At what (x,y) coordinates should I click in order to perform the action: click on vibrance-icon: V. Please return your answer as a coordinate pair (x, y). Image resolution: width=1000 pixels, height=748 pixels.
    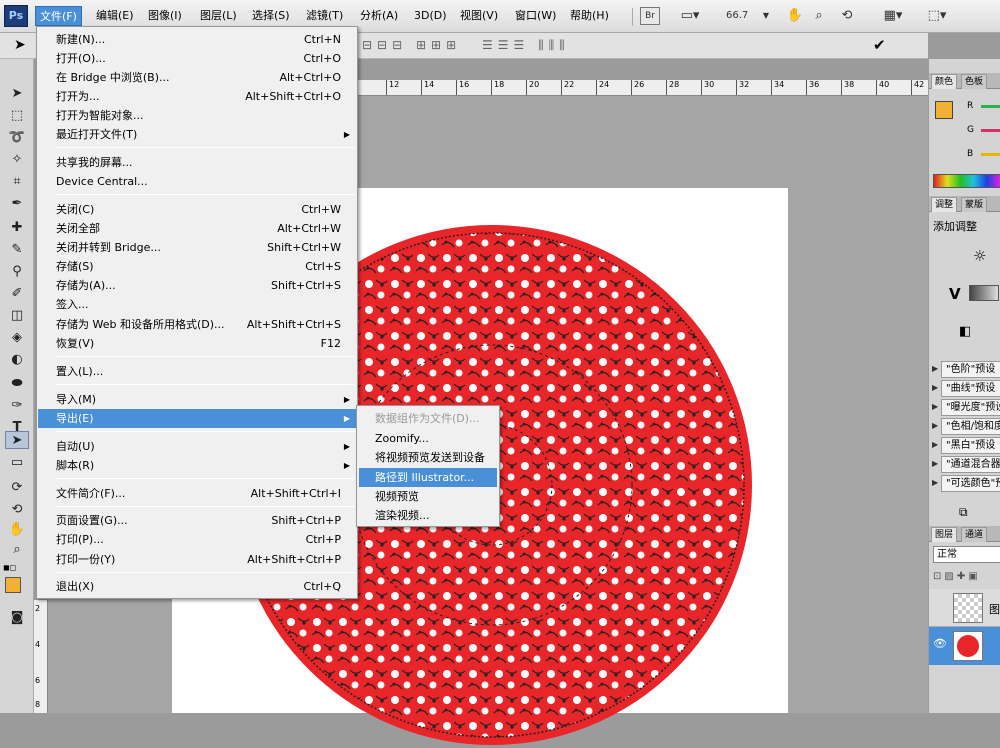
    Looking at the image, I should click on (955, 294).